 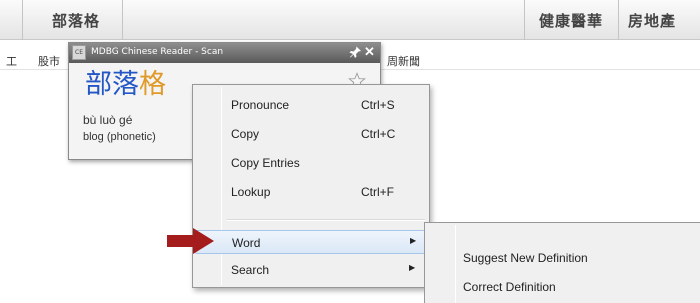 I want to click on headword-hanzi: 部落格, so click(x=125, y=85).